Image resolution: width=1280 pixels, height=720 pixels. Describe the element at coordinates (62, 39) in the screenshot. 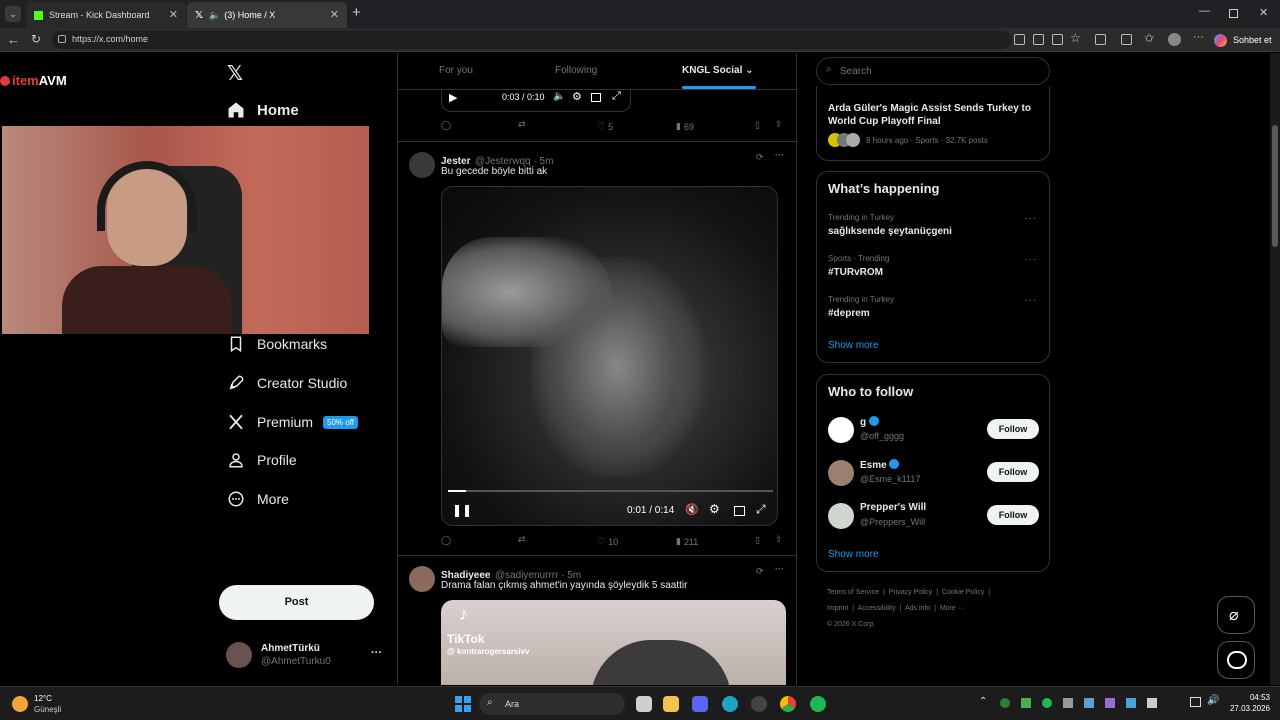

I see `site-info-icon` at that location.